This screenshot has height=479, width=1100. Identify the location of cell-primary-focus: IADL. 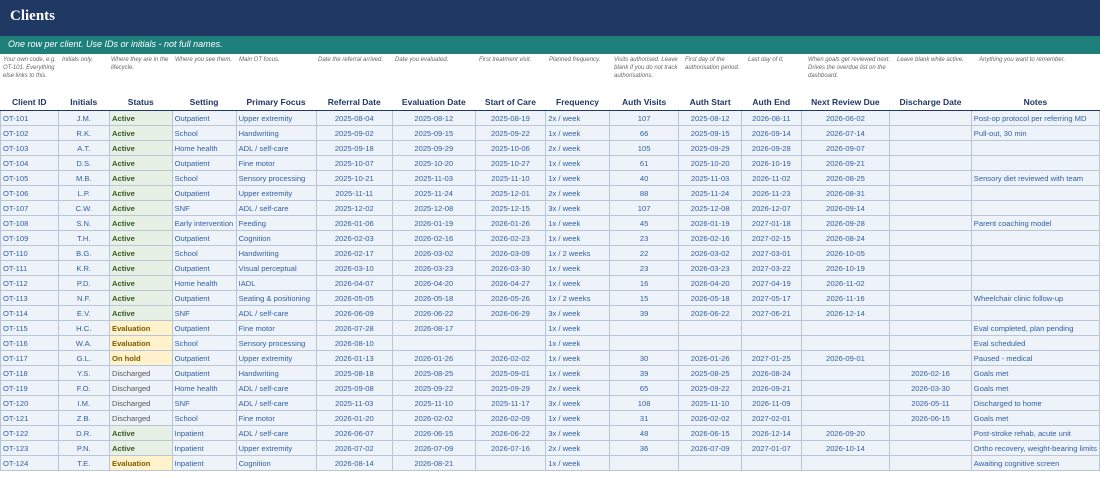
(276, 283).